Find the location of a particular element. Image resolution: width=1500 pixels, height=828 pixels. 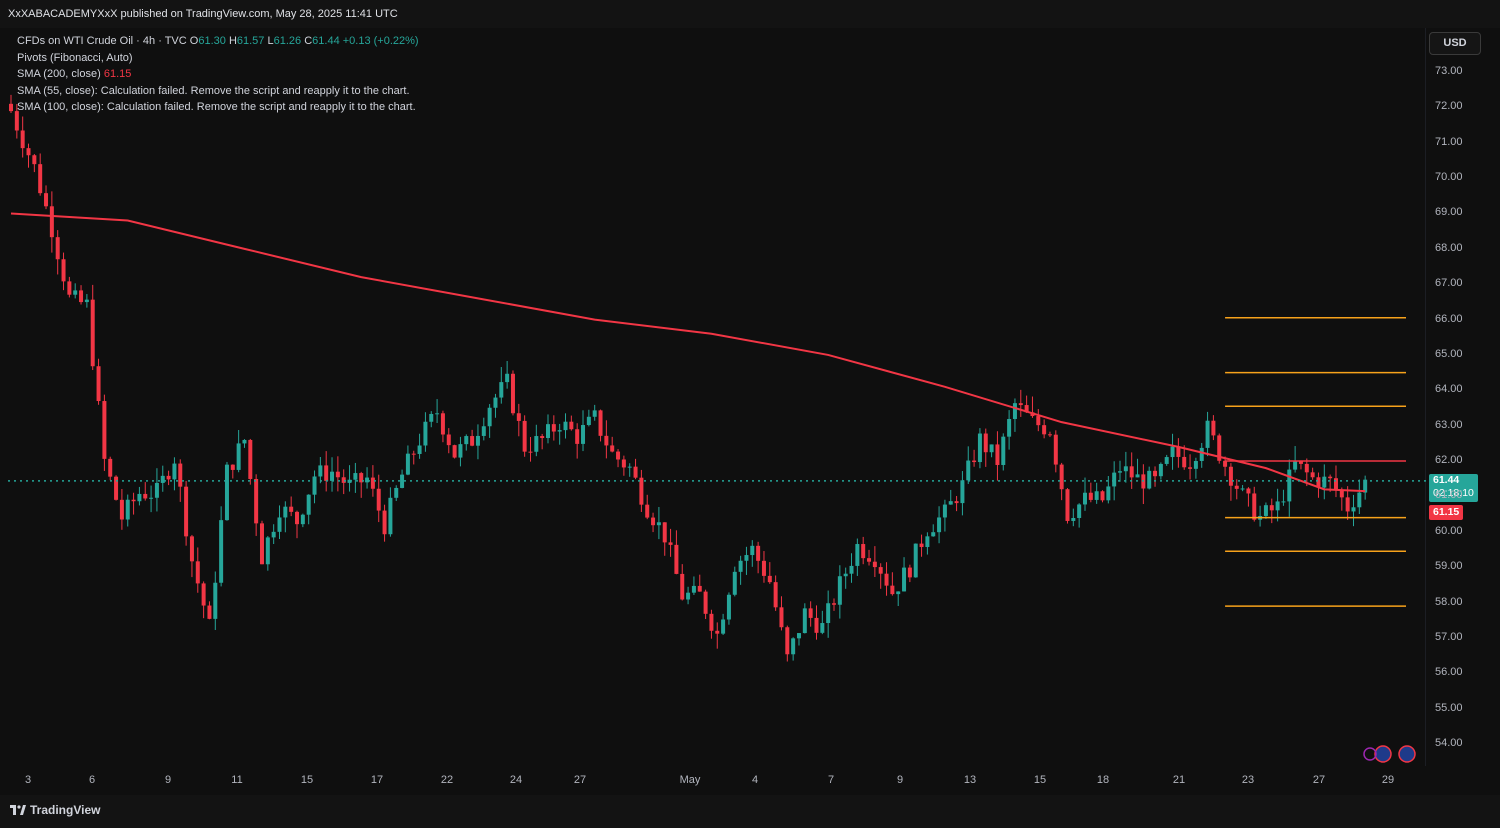

pivots-indicator: Pivots (Fibonacci, Auto) is located at coordinates (218, 58).